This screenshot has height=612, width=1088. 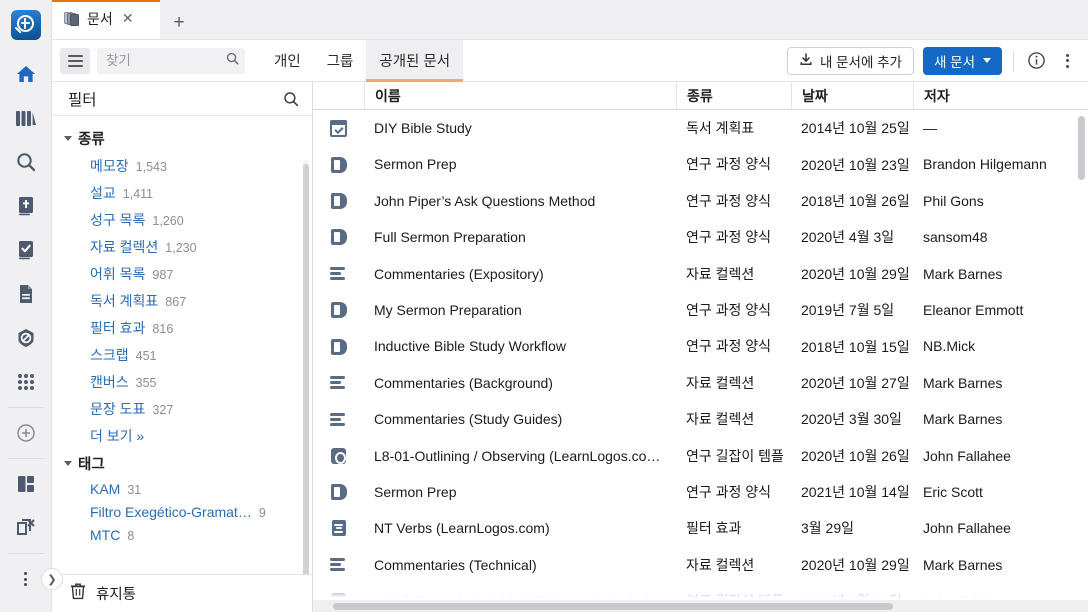 What do you see at coordinates (109, 381) in the screenshot?
I see `filter-item-label: 캔버스` at bounding box center [109, 381].